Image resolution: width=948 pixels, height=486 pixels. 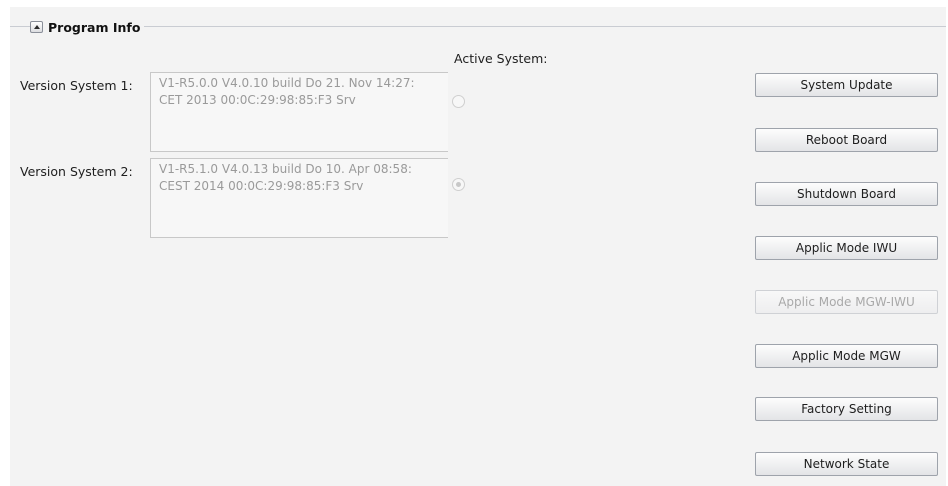 I want to click on shutdown-board-button: Shutdown Board, so click(x=846, y=194).